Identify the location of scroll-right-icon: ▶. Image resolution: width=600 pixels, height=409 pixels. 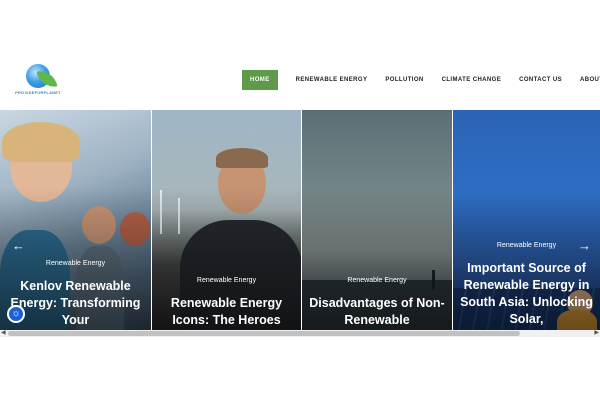
(596, 333).